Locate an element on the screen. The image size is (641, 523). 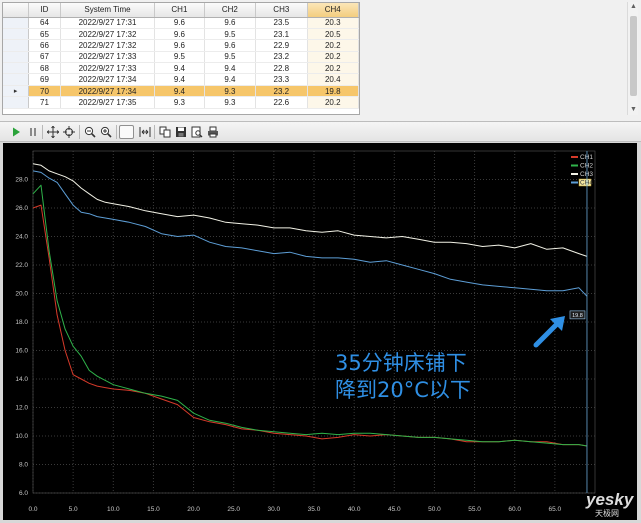
x-tick-label: 50.0 is located at coordinates (434, 509).